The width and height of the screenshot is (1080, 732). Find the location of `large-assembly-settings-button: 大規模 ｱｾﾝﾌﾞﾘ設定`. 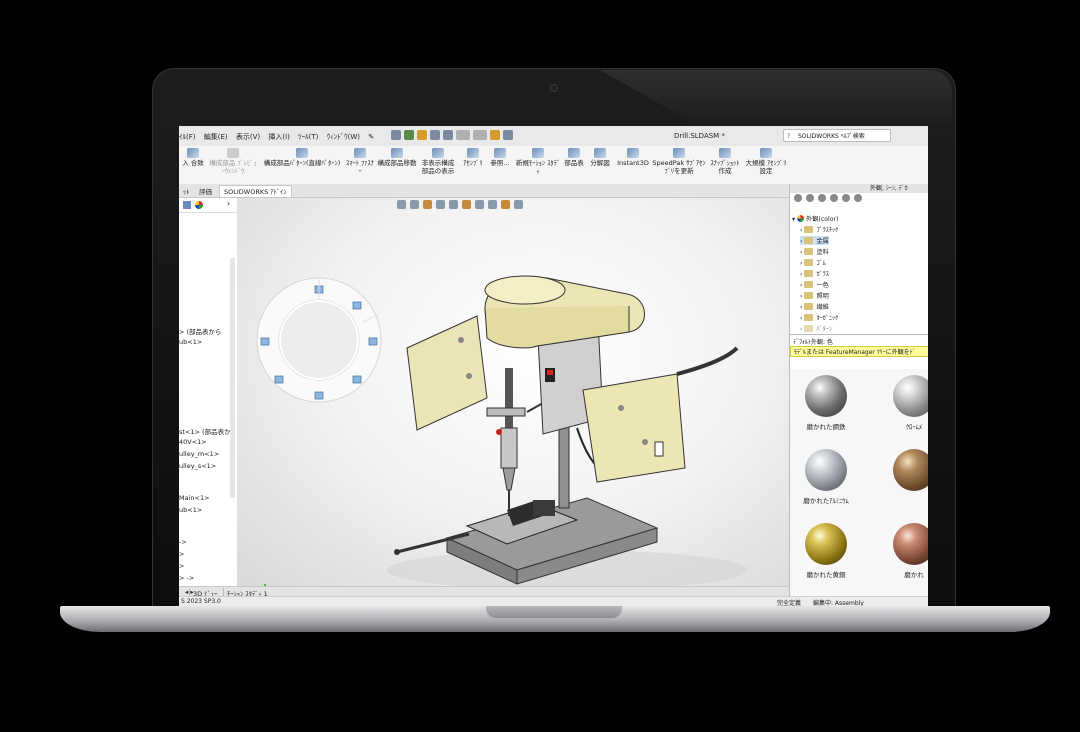

large-assembly-settings-button: 大規模 ｱｾﾝﾌﾞﾘ設定 is located at coordinates (766, 161).